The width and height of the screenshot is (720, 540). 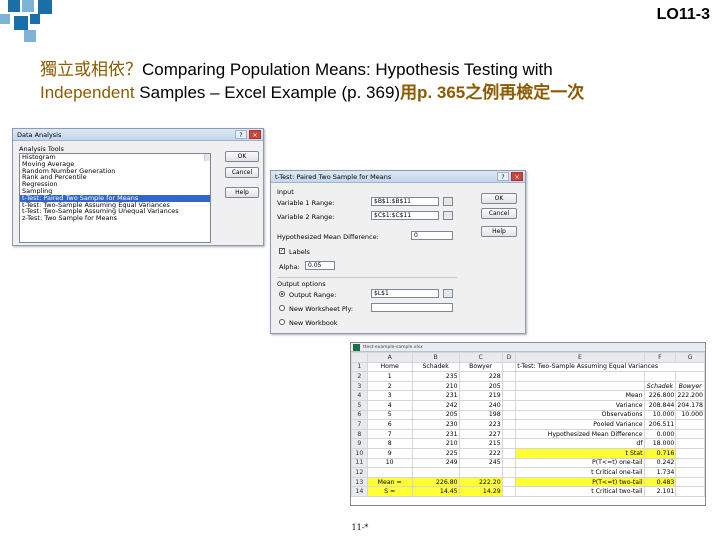 What do you see at coordinates (412, 307) in the screenshot?
I see `new-worksheet-input` at bounding box center [412, 307].